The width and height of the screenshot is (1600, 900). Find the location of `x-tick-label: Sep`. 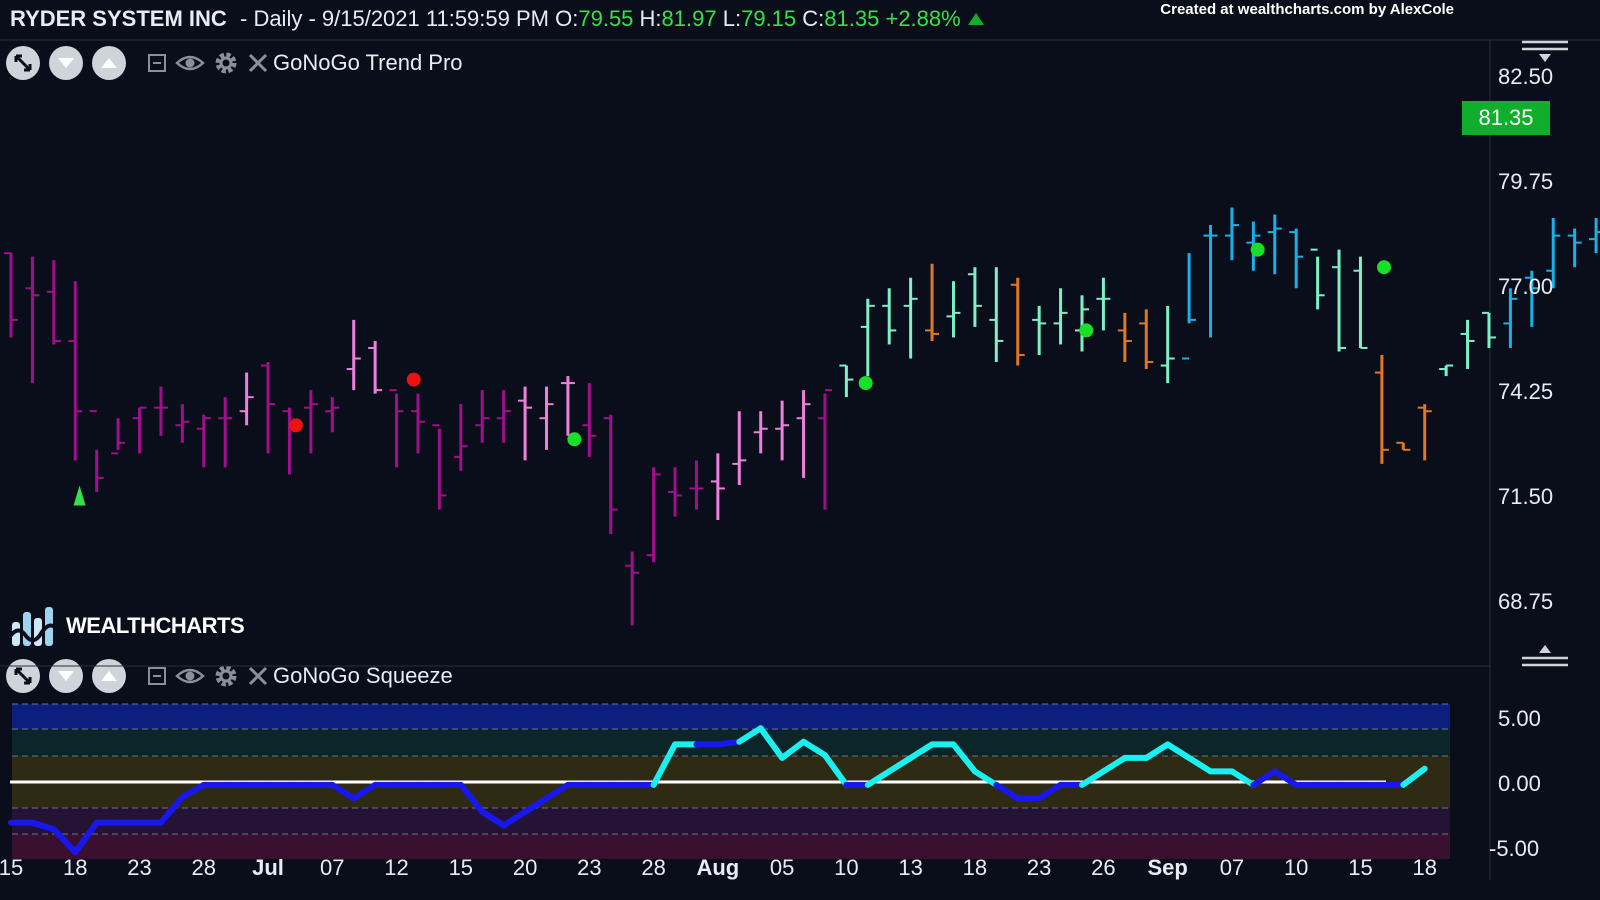

x-tick-label: Sep is located at coordinates (1167, 867).